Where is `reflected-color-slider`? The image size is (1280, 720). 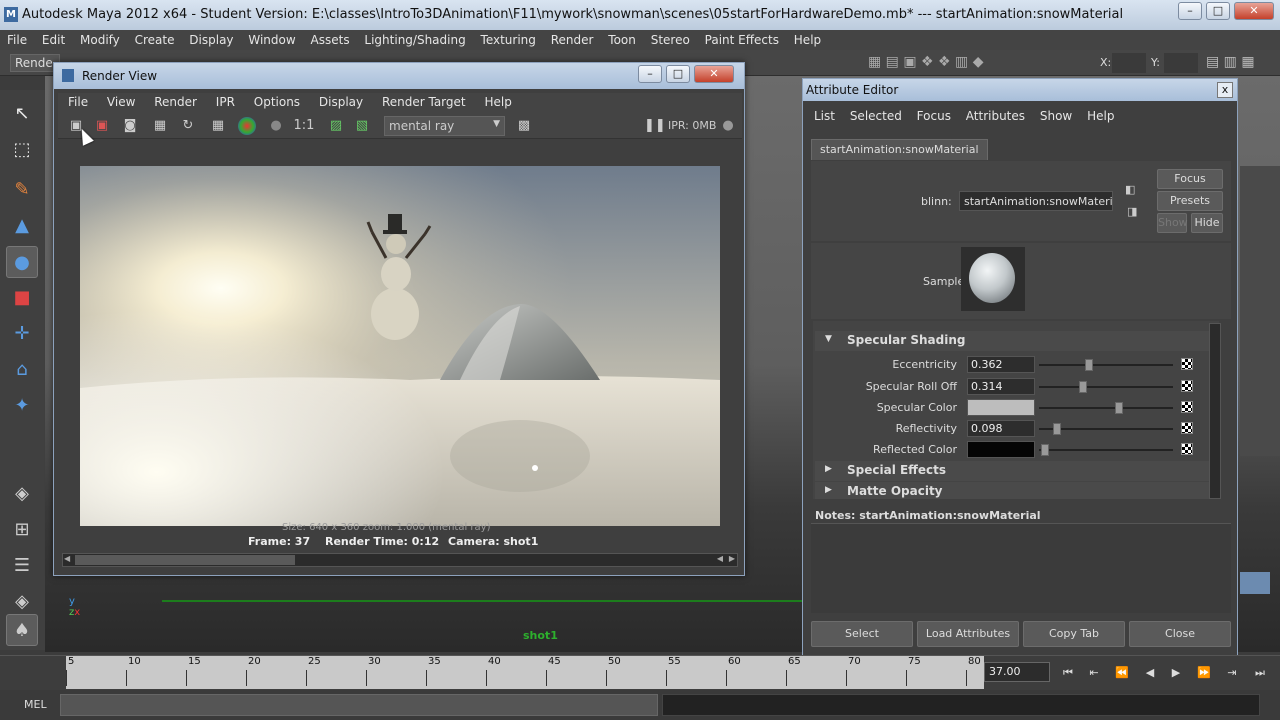
reflected-color-slider is located at coordinates (1106, 450).